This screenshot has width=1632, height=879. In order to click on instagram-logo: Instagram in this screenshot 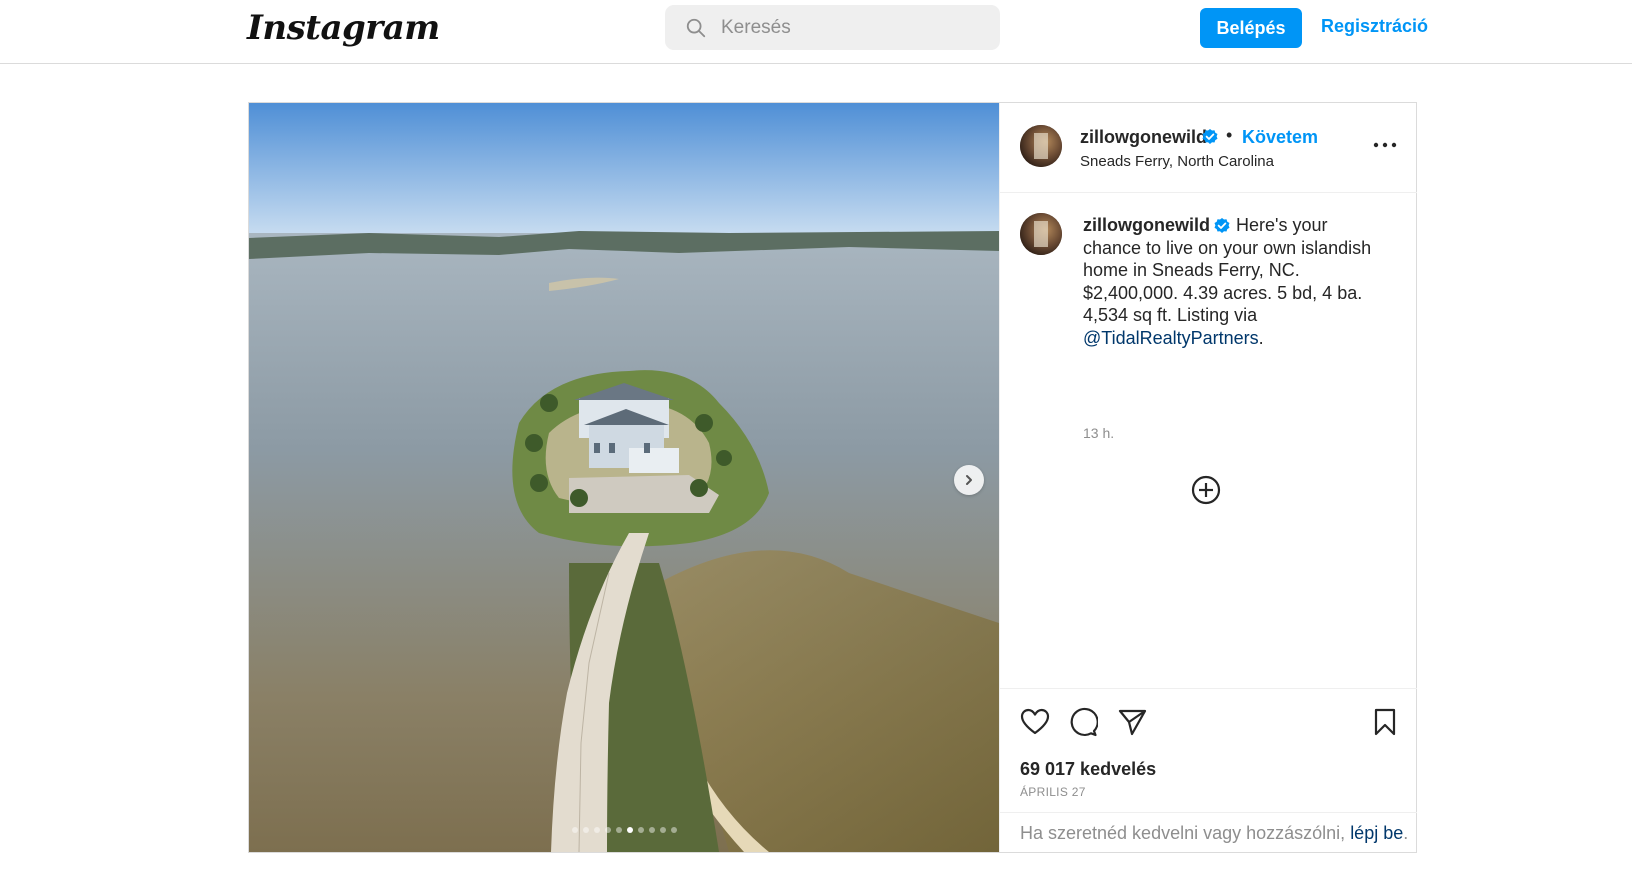, I will do `click(343, 28)`.